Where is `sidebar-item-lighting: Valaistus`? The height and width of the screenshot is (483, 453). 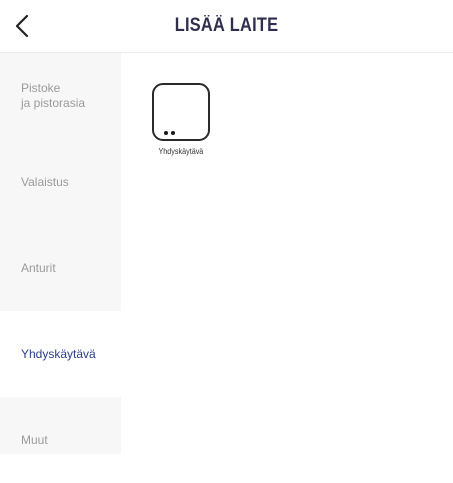 sidebar-item-lighting: Valaistus is located at coordinates (60, 182).